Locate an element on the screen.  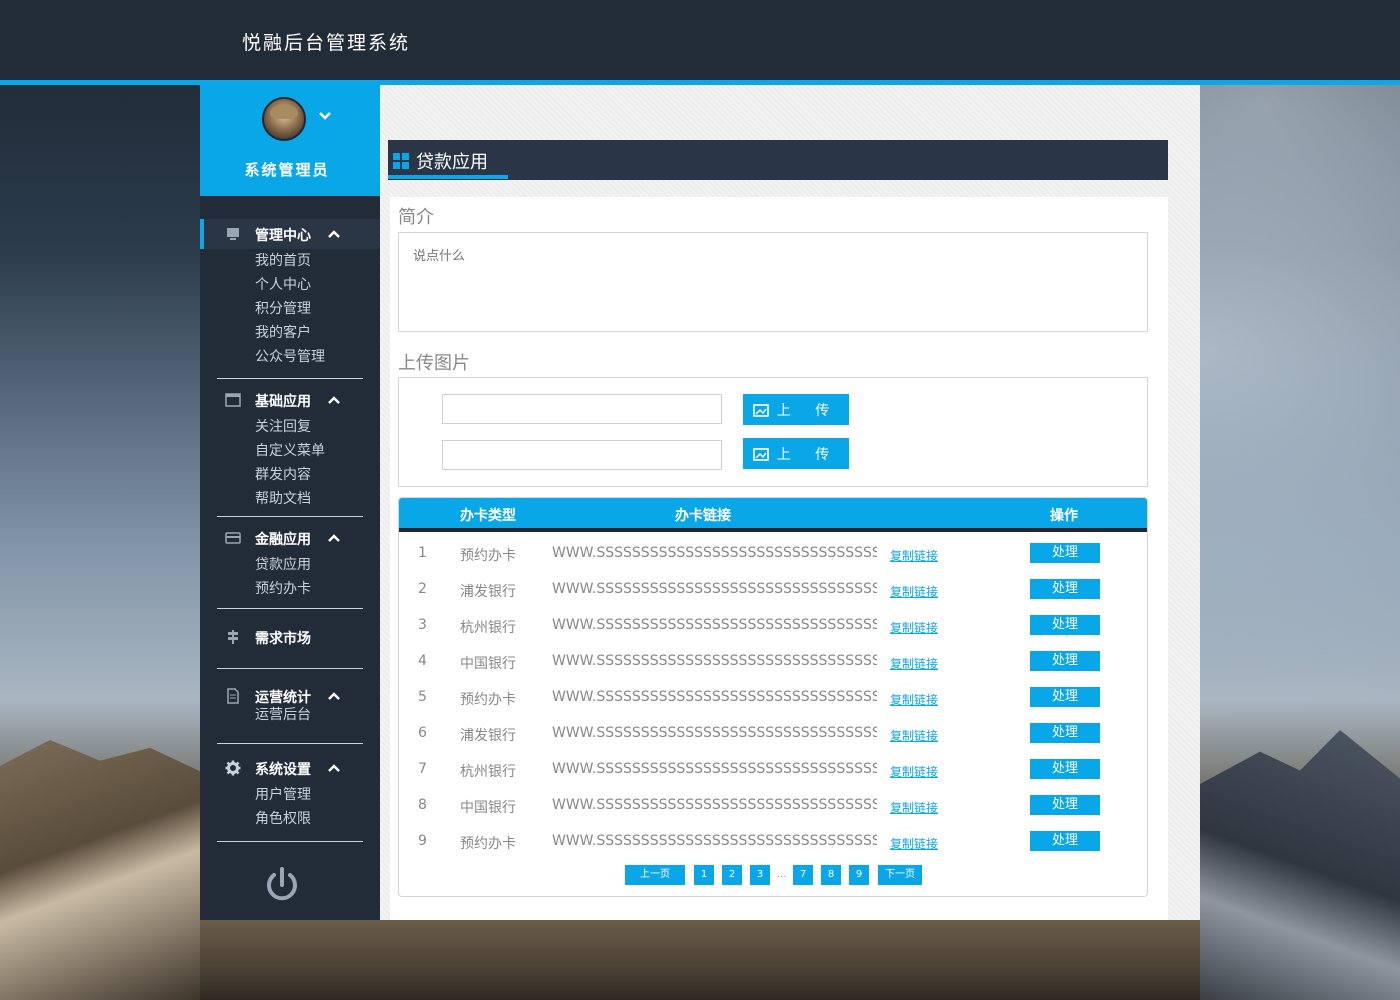
intro-label: 简介 is located at coordinates (416, 217).